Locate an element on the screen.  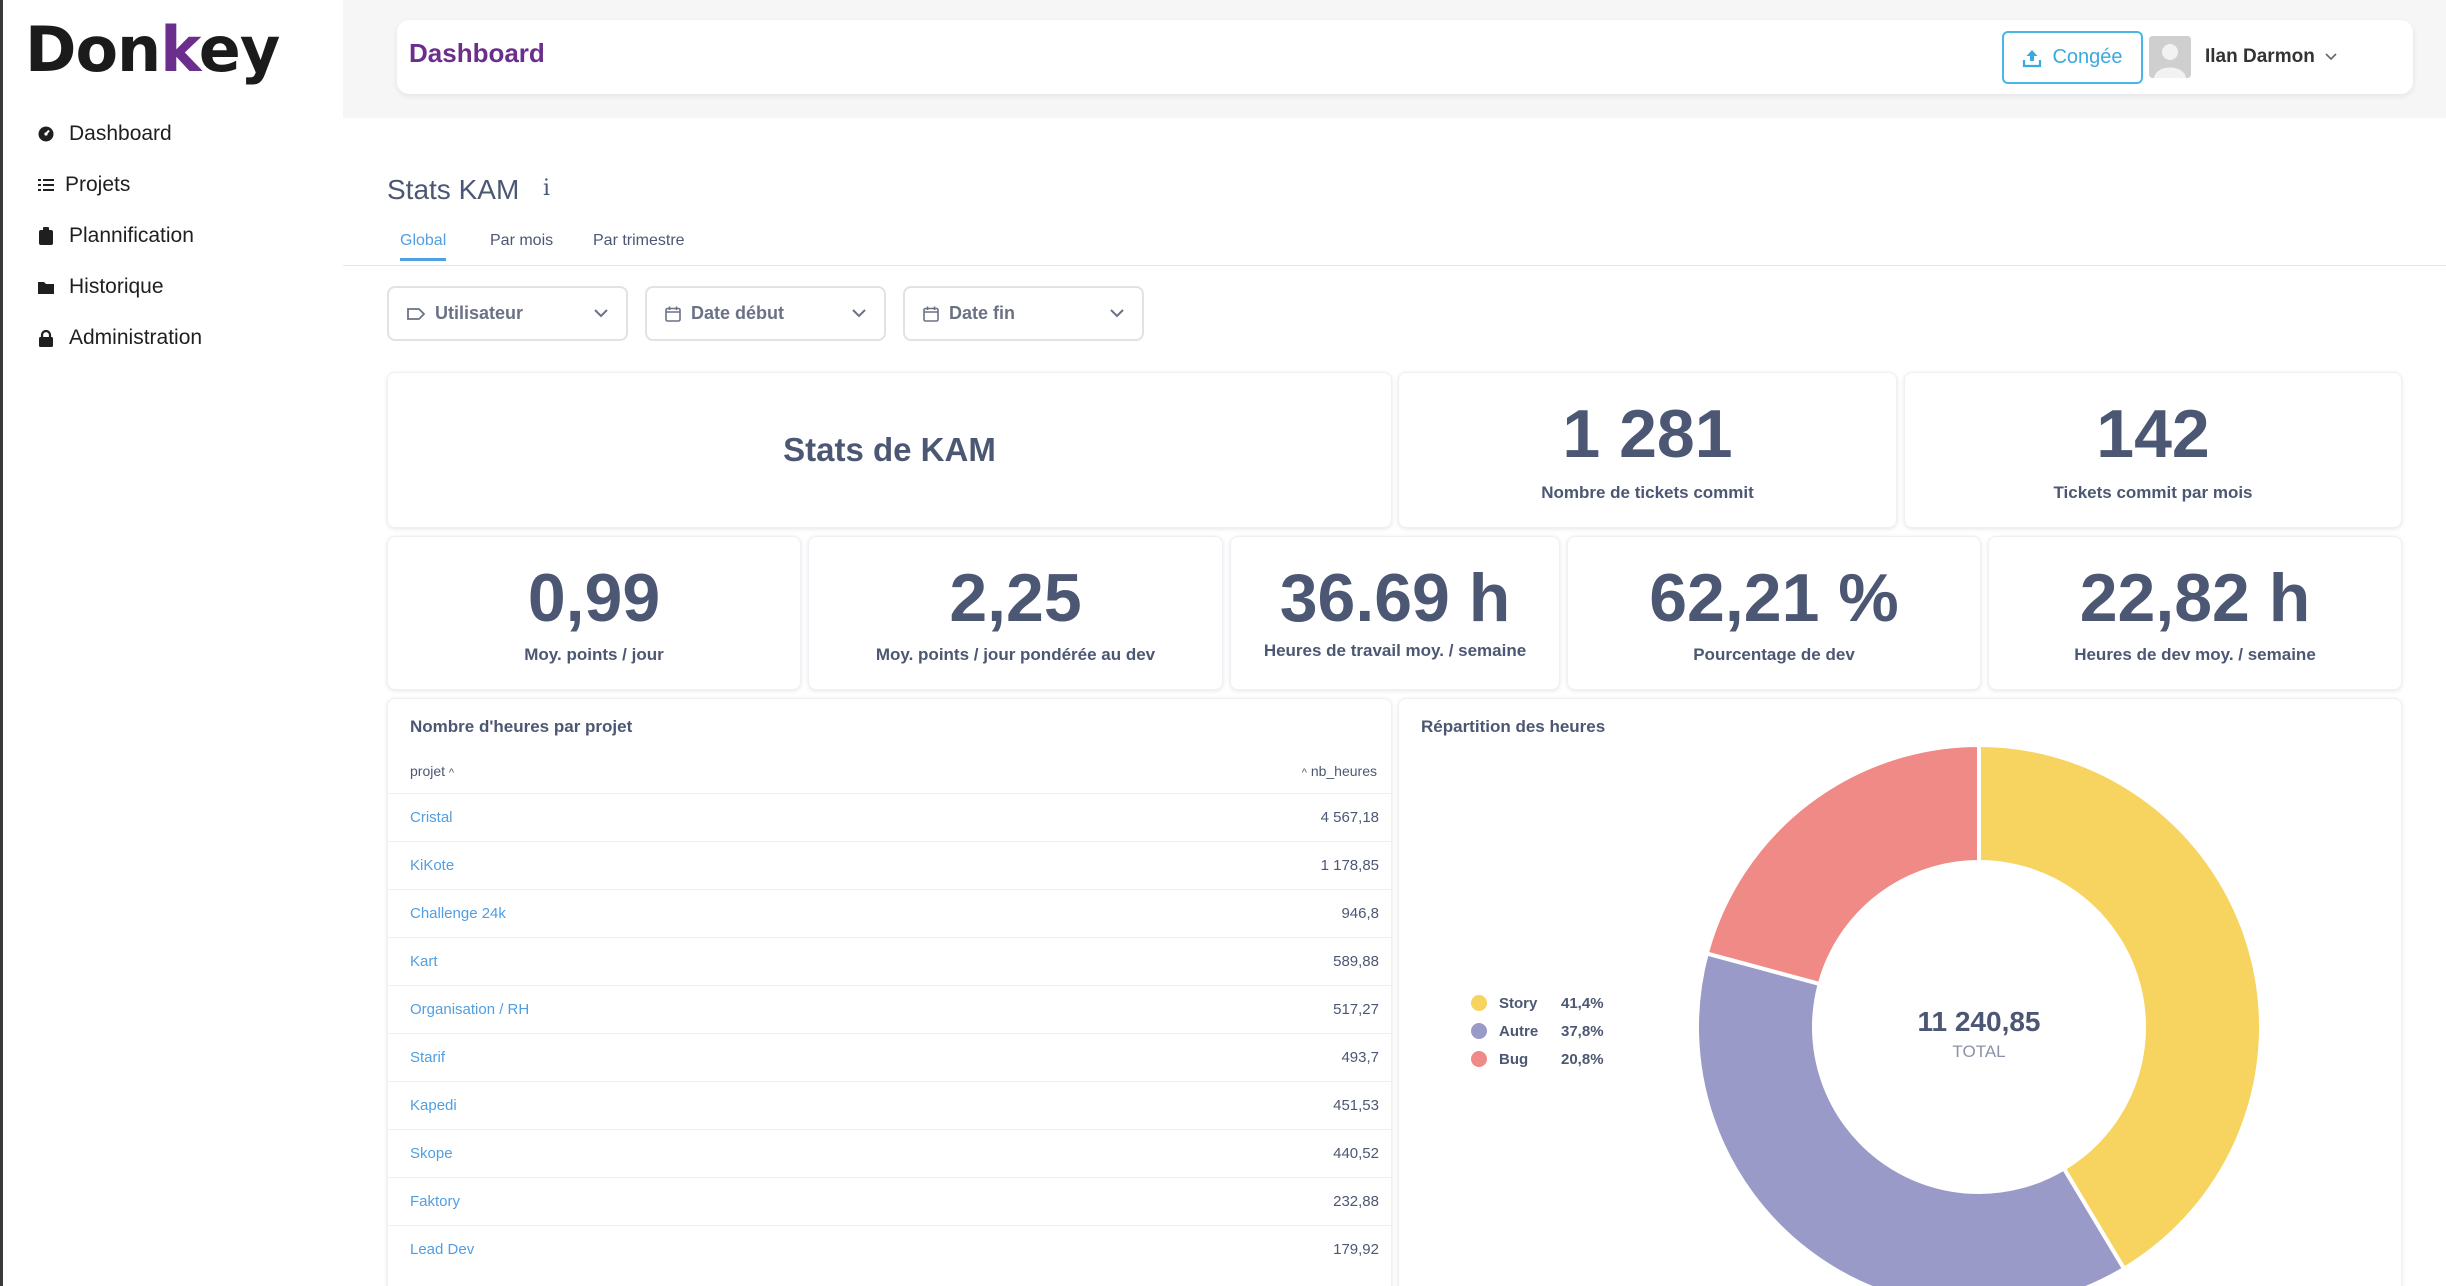
table-row: Faktory 232,88 is located at coordinates (889, 1201).